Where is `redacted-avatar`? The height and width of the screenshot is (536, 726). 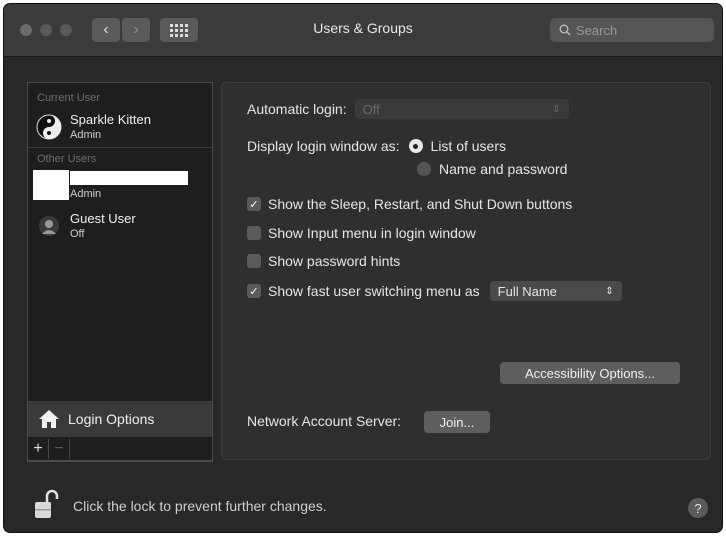 redacted-avatar is located at coordinates (51, 185).